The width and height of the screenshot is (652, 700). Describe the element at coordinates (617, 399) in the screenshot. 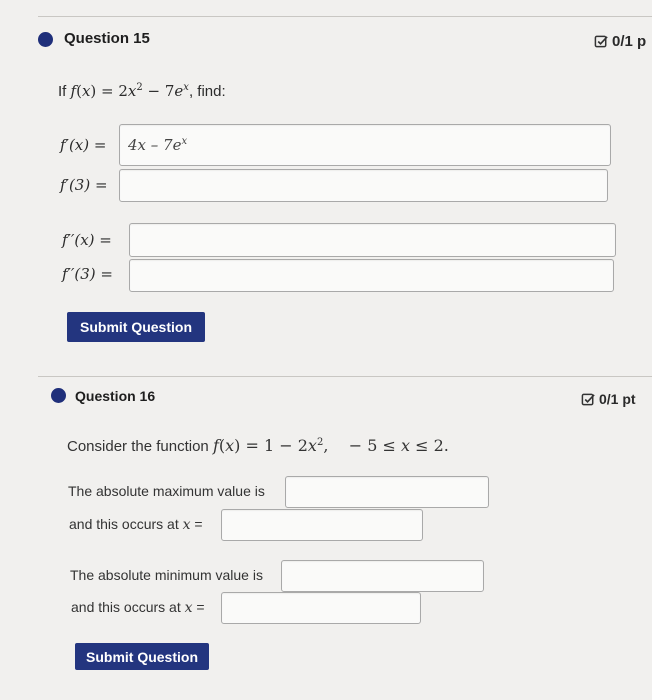

I see `question-16-score-text: 0/1 pt` at that location.